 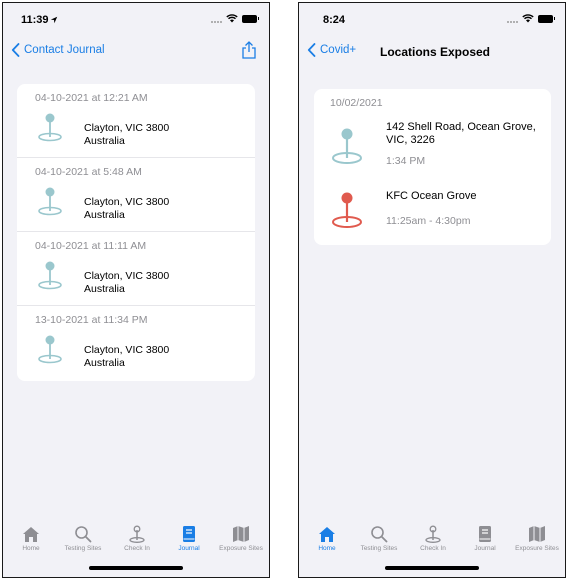 What do you see at coordinates (54, 20) in the screenshot?
I see `location-arrow-icon` at bounding box center [54, 20].